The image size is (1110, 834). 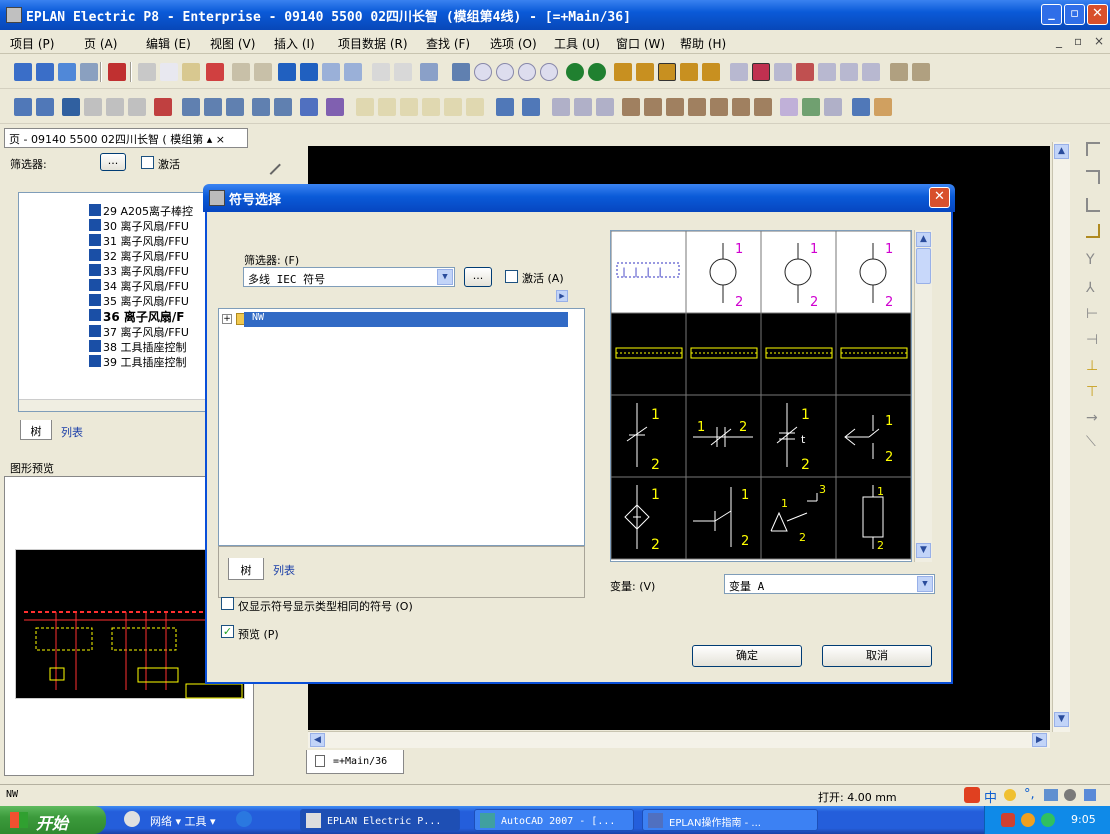 I want to click on zoom-100-icon, so click(x=549, y=72).